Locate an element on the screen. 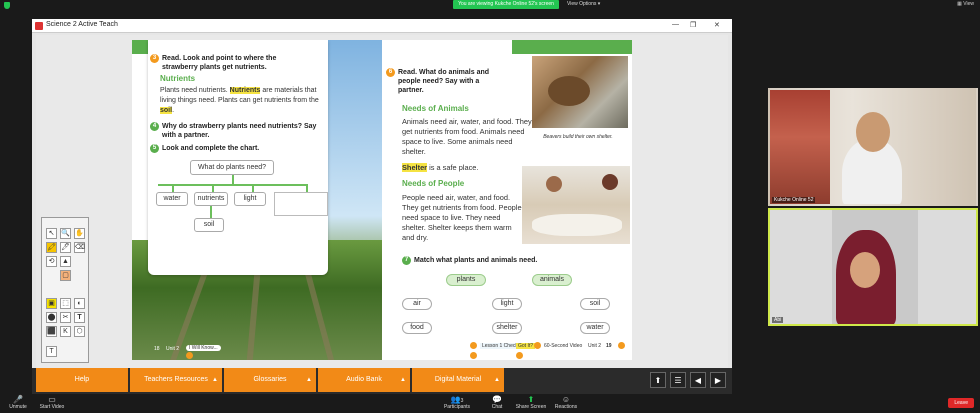 The width and height of the screenshot is (980, 413). nutrients-heading: Nutrients is located at coordinates (178, 78).